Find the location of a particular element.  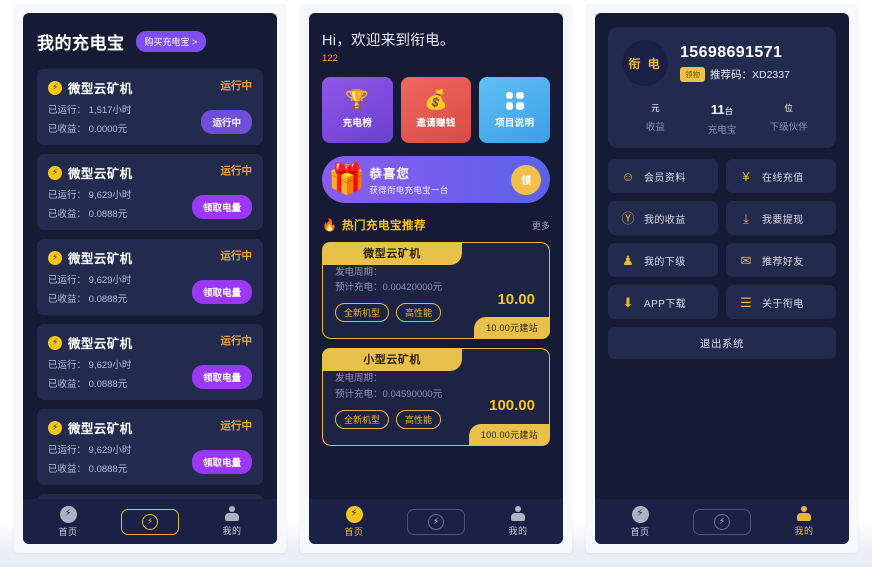

menu-item-subordinates: ♟ 我的下级 is located at coordinates (663, 260).